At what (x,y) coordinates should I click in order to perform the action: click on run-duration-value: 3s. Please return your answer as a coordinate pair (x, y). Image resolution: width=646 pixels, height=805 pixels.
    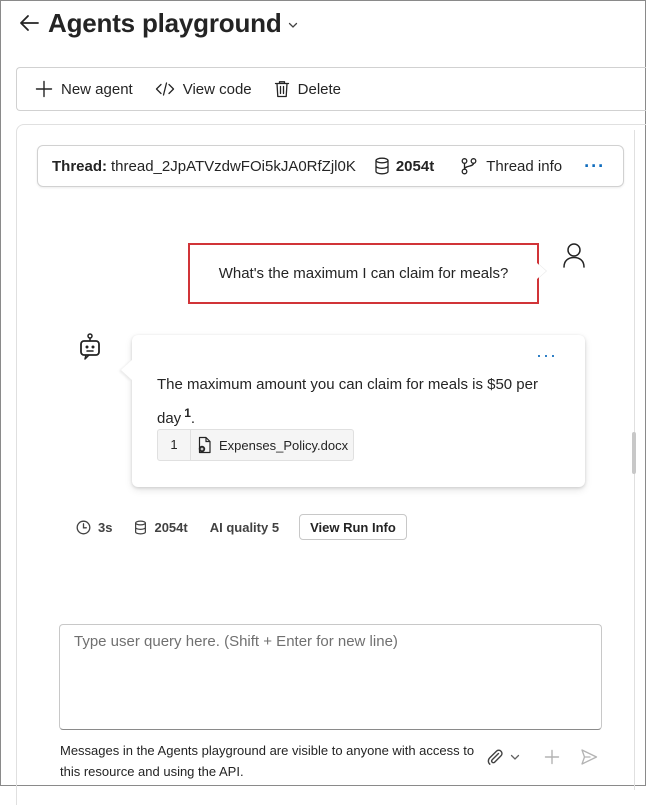
    Looking at the image, I should click on (105, 527).